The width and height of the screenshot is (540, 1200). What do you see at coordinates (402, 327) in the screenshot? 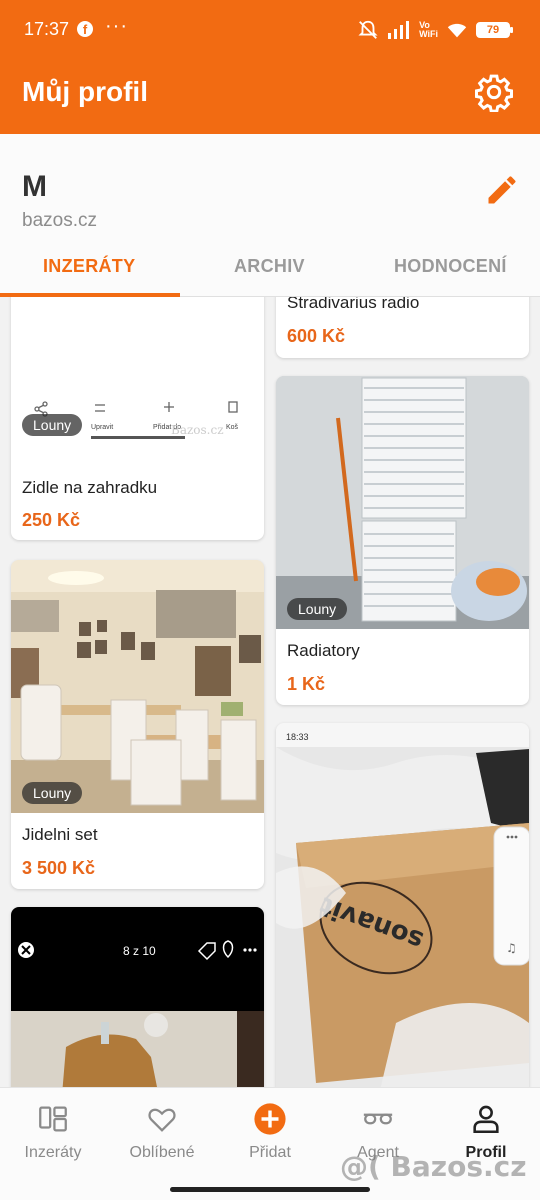
I see `listing-card: Stradivarius radio 600 Kč` at bounding box center [402, 327].